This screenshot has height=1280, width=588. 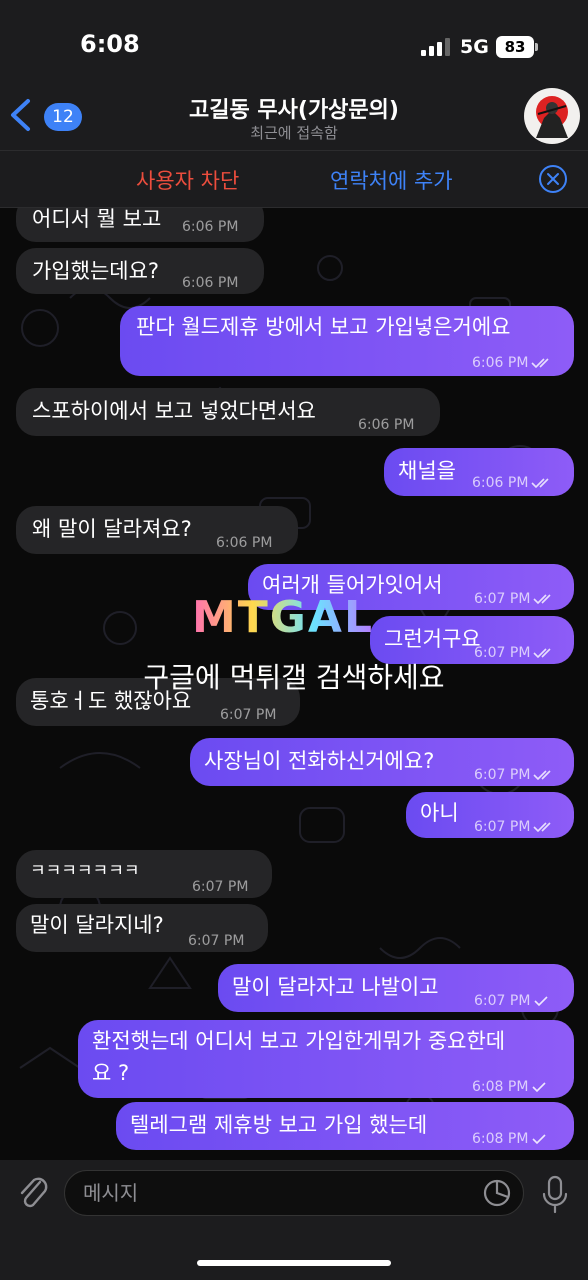 What do you see at coordinates (319, 761) in the screenshot?
I see `message-text: 사장님이 전화하신거에요?` at bounding box center [319, 761].